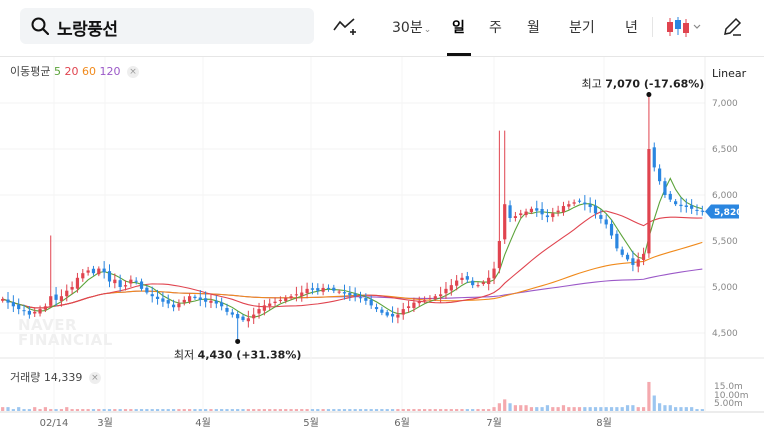 The height and width of the screenshot is (433, 764). What do you see at coordinates (63, 377) in the screenshot?
I see `volume-value: 14,339` at bounding box center [63, 377].